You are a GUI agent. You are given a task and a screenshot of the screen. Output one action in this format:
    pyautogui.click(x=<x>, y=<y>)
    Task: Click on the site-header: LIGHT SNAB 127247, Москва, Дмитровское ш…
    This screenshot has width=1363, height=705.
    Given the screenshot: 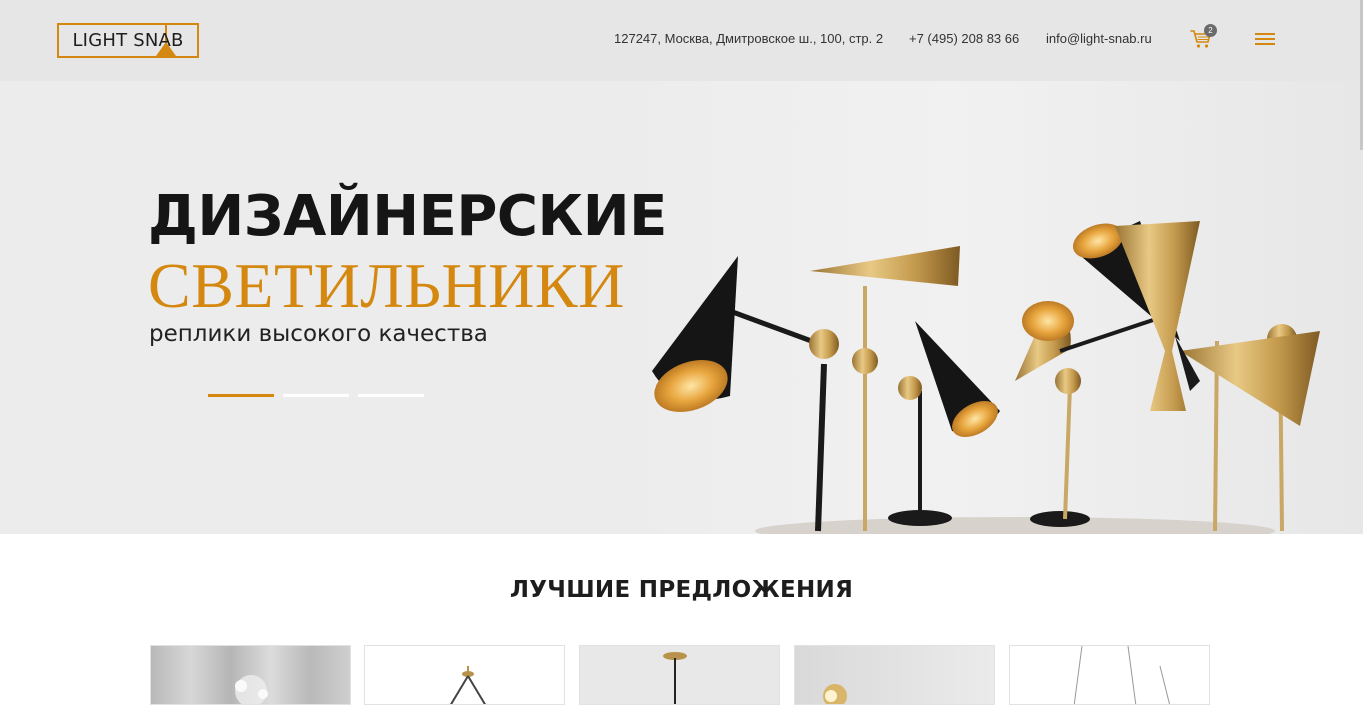 What is the action you would take?
    pyautogui.click(x=681, y=40)
    